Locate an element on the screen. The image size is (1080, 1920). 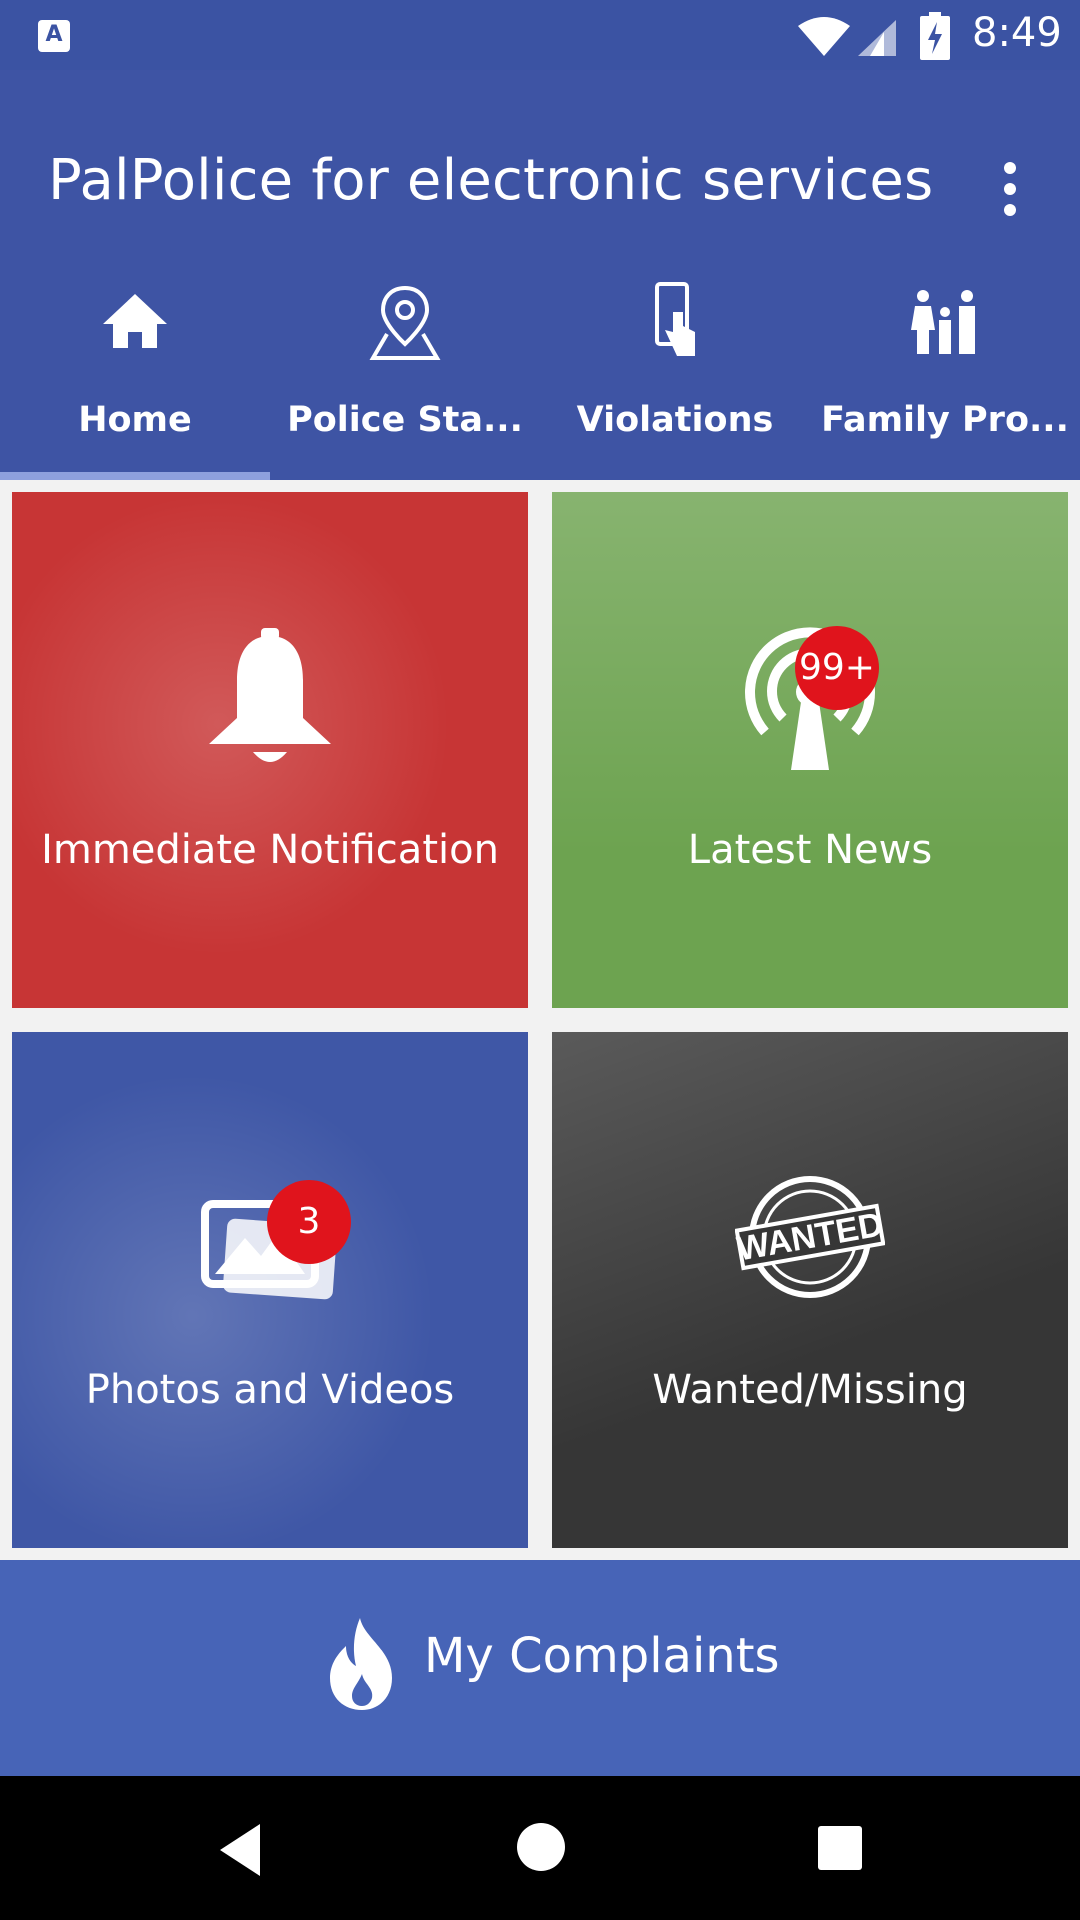
tab-label: Home is located at coordinates (135, 420).